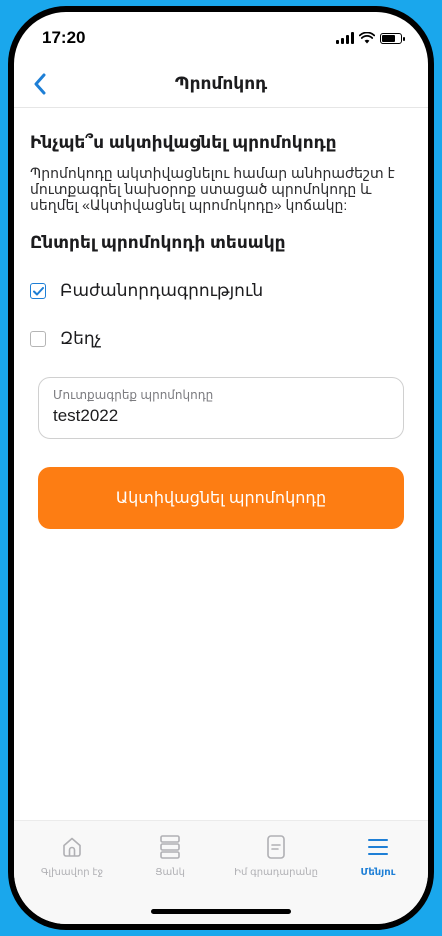 This screenshot has width=442, height=936. Describe the element at coordinates (221, 339) in the screenshot. I see `option-discount: Զեղչ` at that location.